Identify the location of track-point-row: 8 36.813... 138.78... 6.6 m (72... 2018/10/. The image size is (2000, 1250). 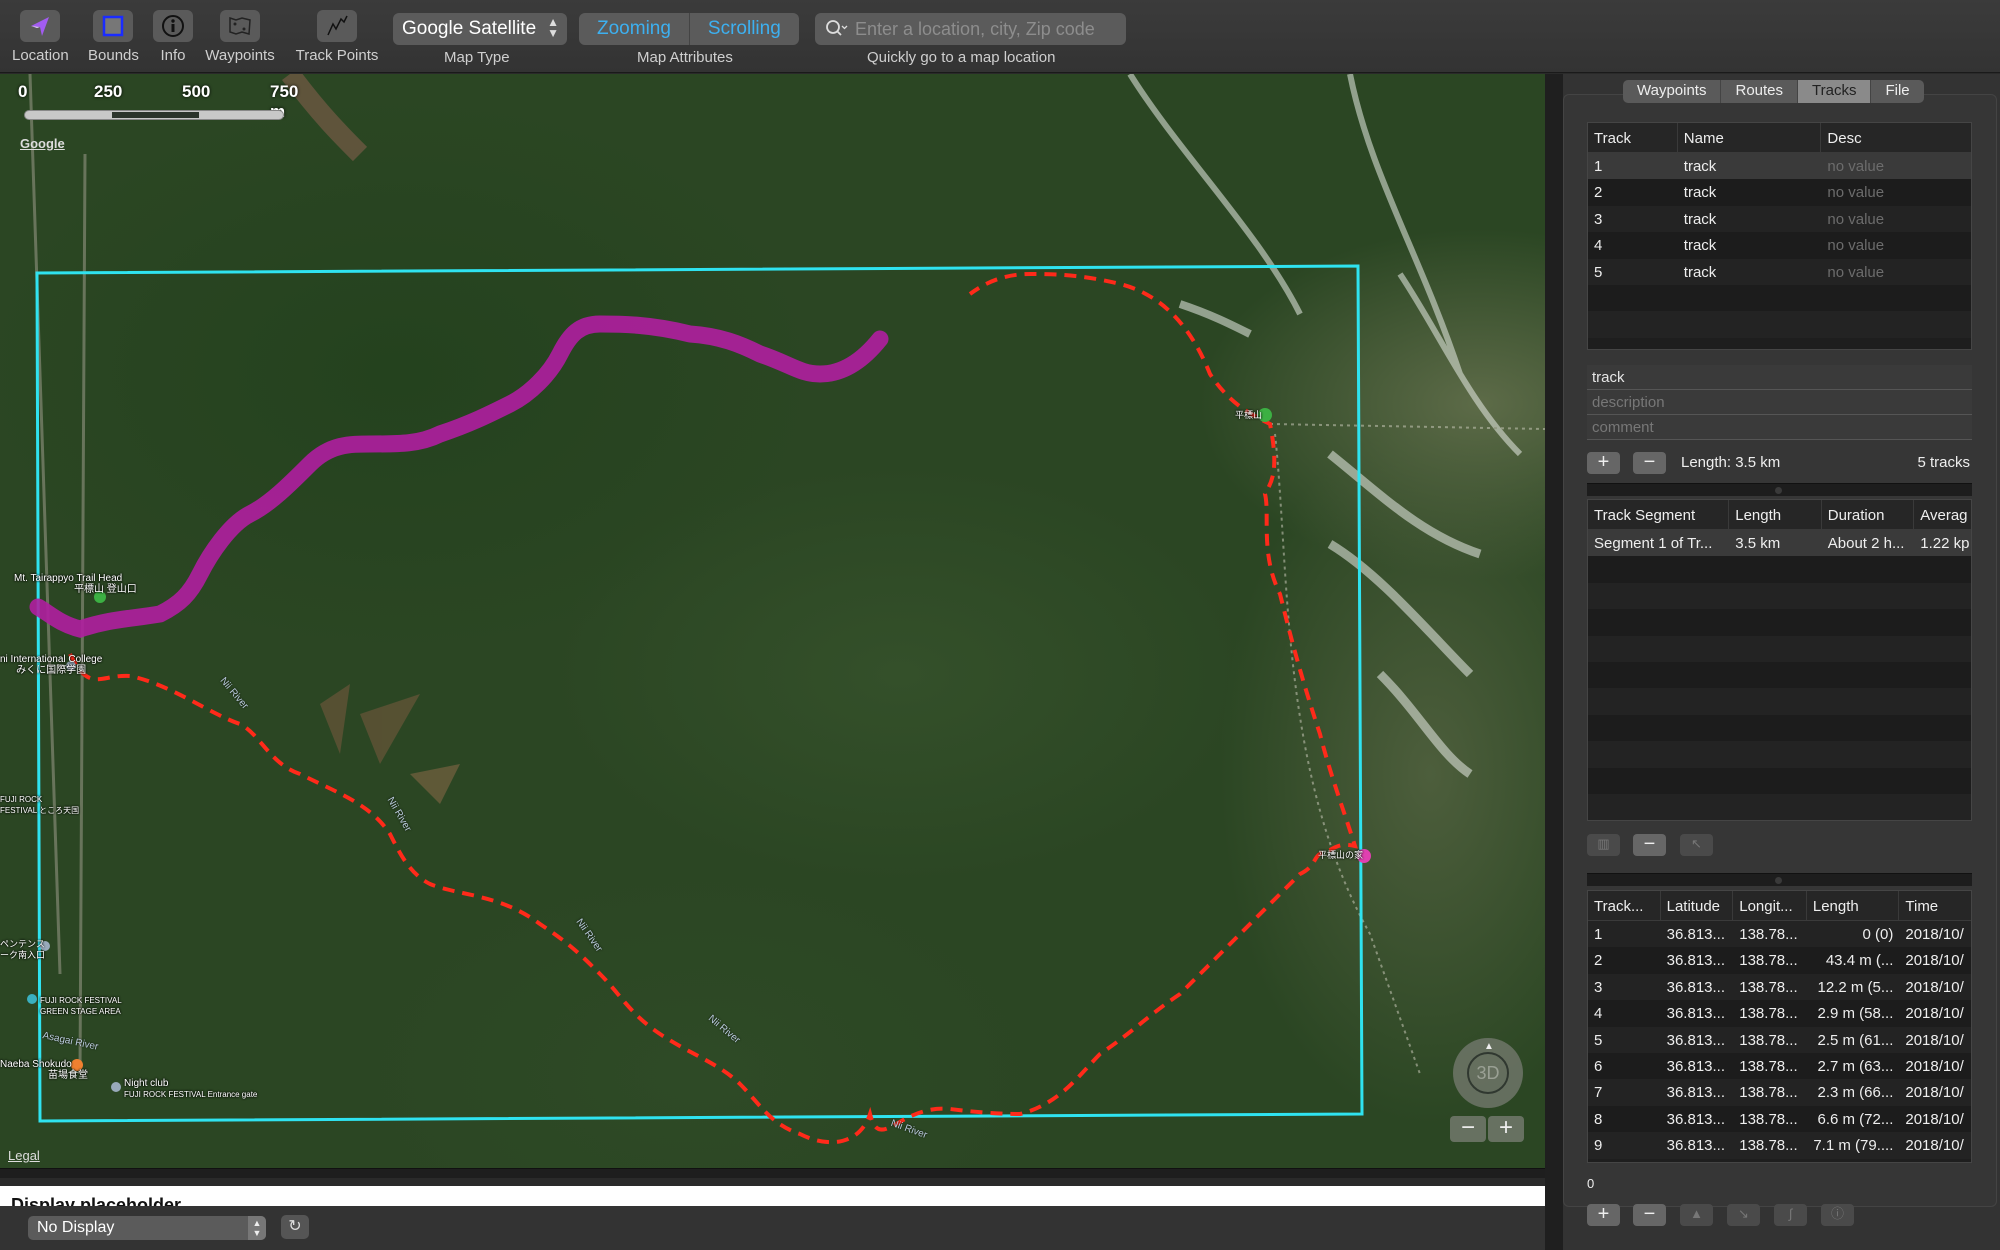
(1779, 1119).